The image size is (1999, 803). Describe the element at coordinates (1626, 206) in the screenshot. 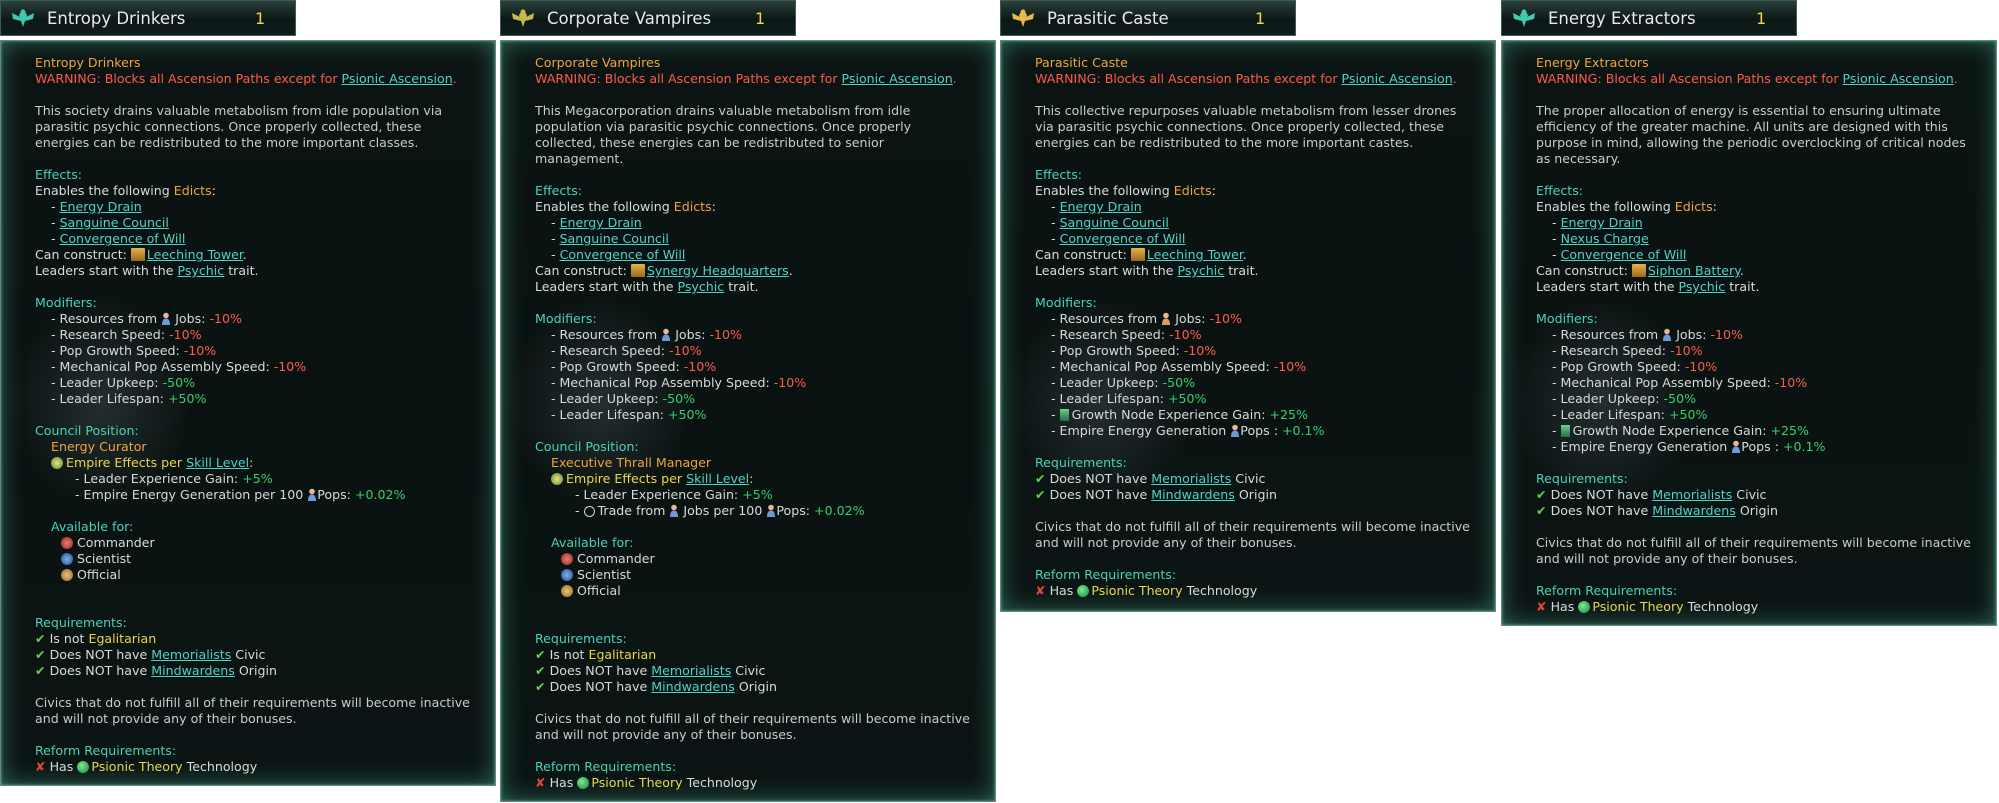

I see `enables-edicts: Enables the following Edicts:` at that location.